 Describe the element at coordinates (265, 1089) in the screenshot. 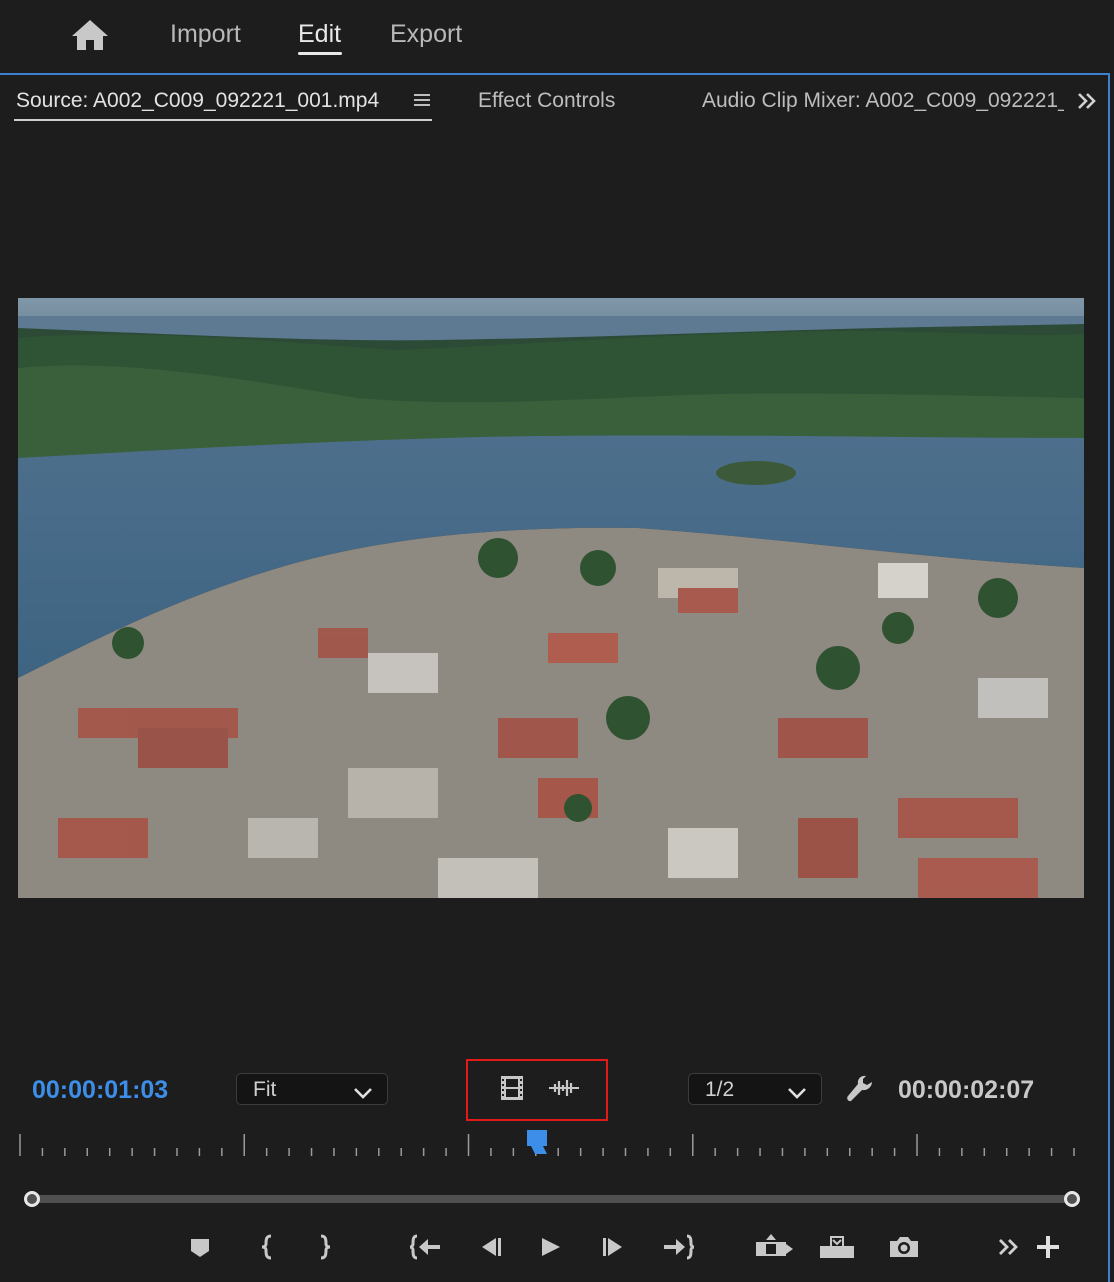

I see `zoom-level-value: Fit` at that location.